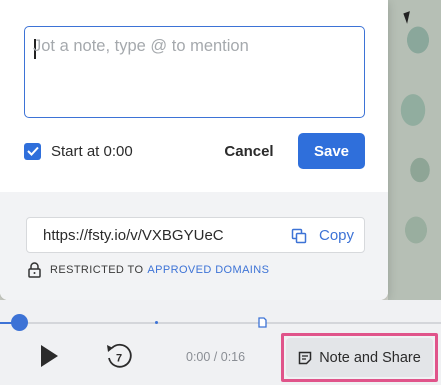  Describe the element at coordinates (133, 235) in the screenshot. I see `share-link-url: https://fsty.io/v/VXBGYUeC` at that location.